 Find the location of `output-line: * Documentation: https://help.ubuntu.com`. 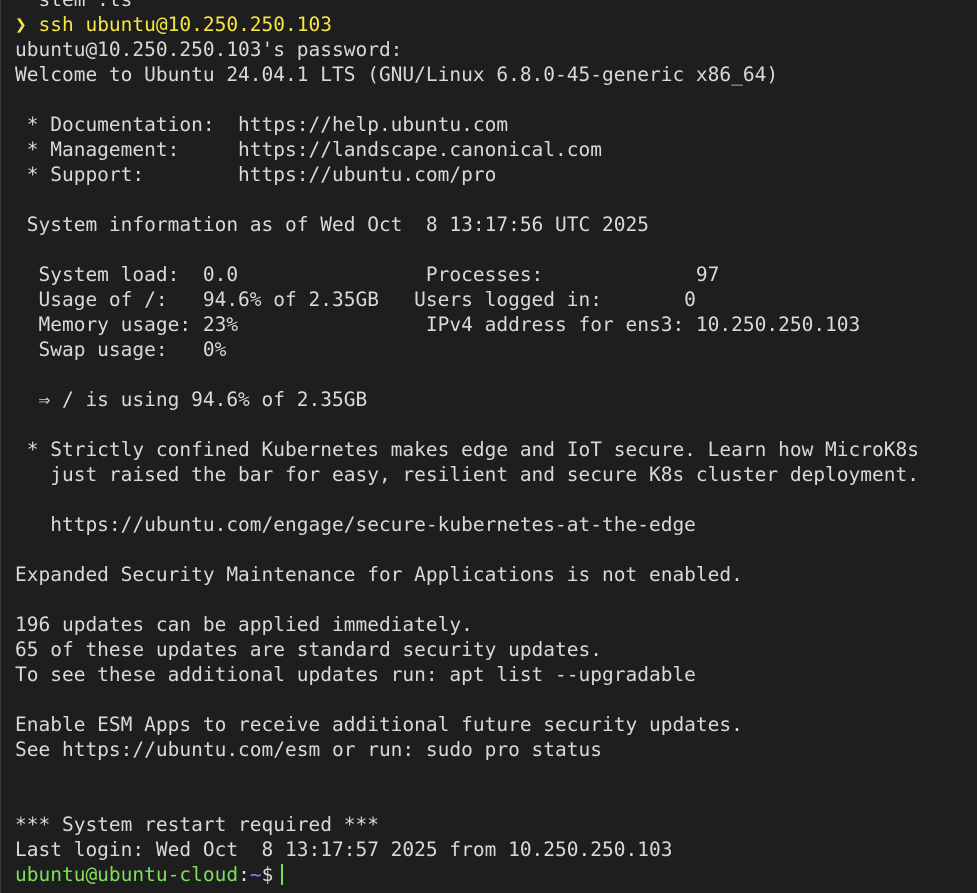

output-line: * Documentation: https://help.ubuntu.com is located at coordinates (262, 124).